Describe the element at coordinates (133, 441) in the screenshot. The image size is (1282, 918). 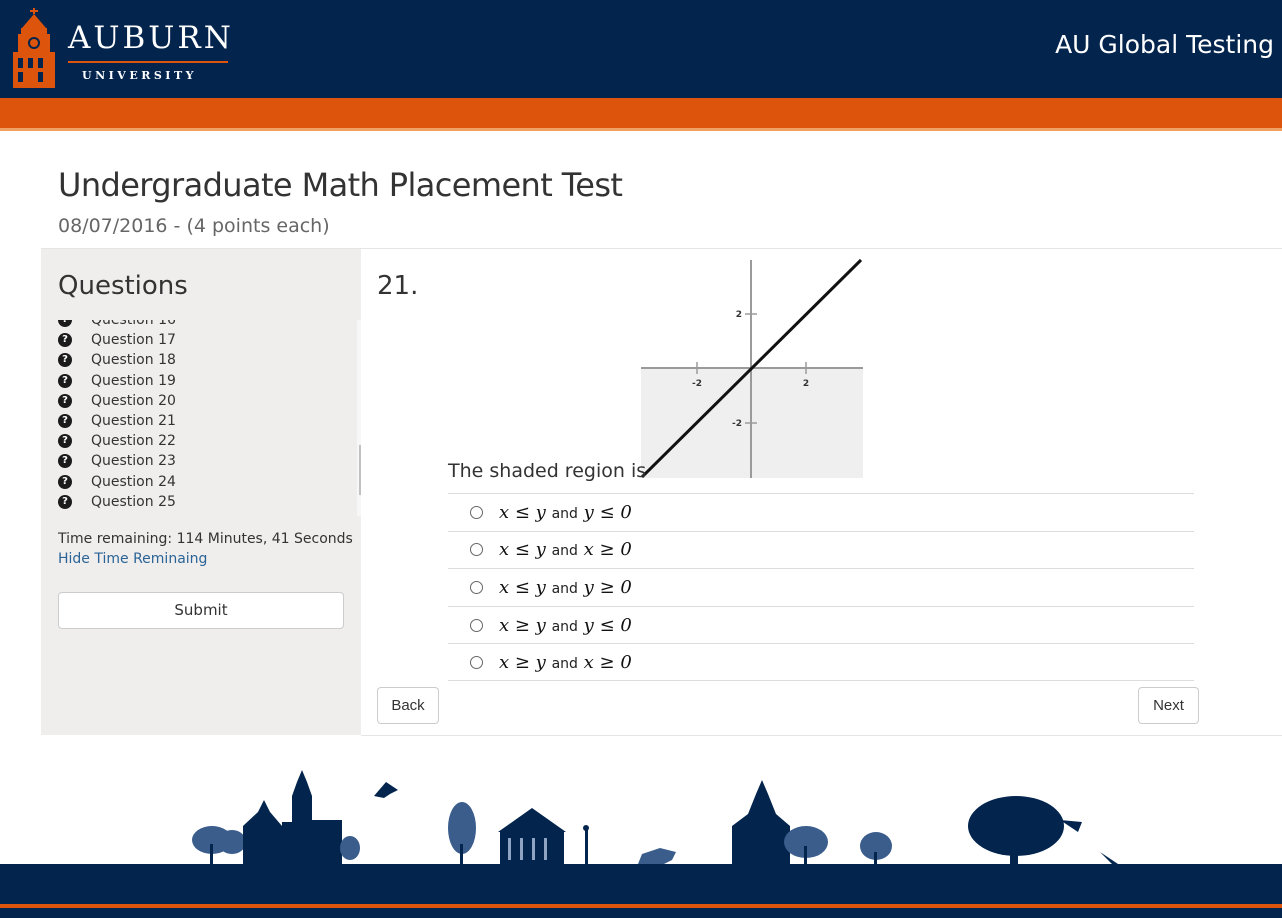
I see `question-list-label: Question 22` at that location.